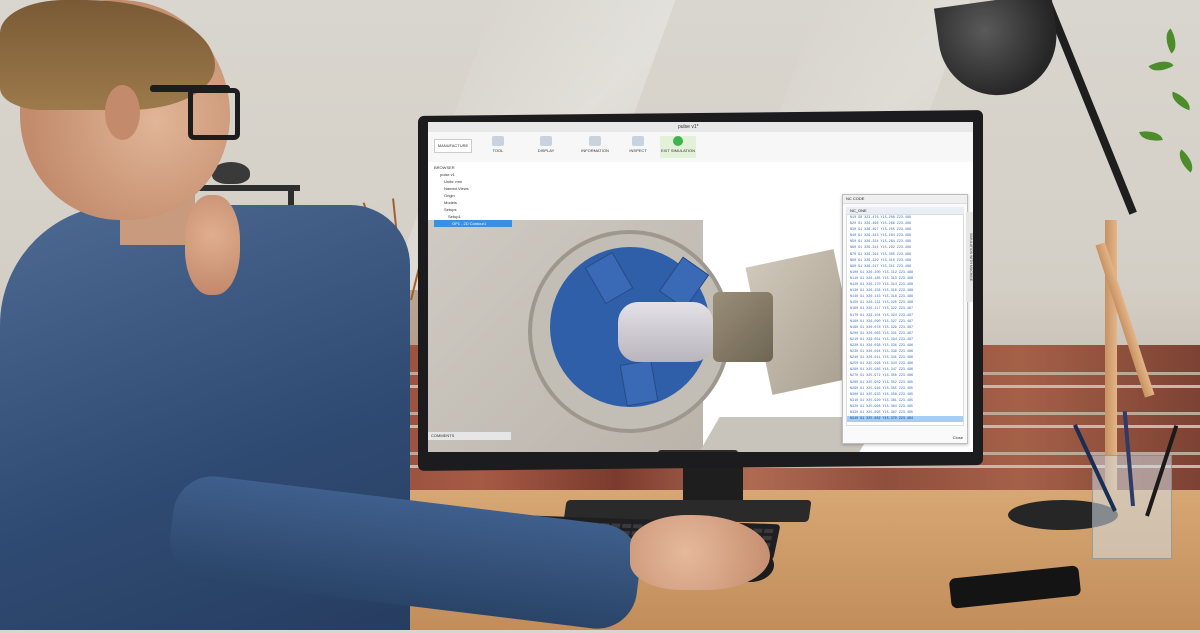 The width and height of the screenshot is (1200, 633). What do you see at coordinates (546, 141) in the screenshot?
I see `display-icon` at bounding box center [546, 141].